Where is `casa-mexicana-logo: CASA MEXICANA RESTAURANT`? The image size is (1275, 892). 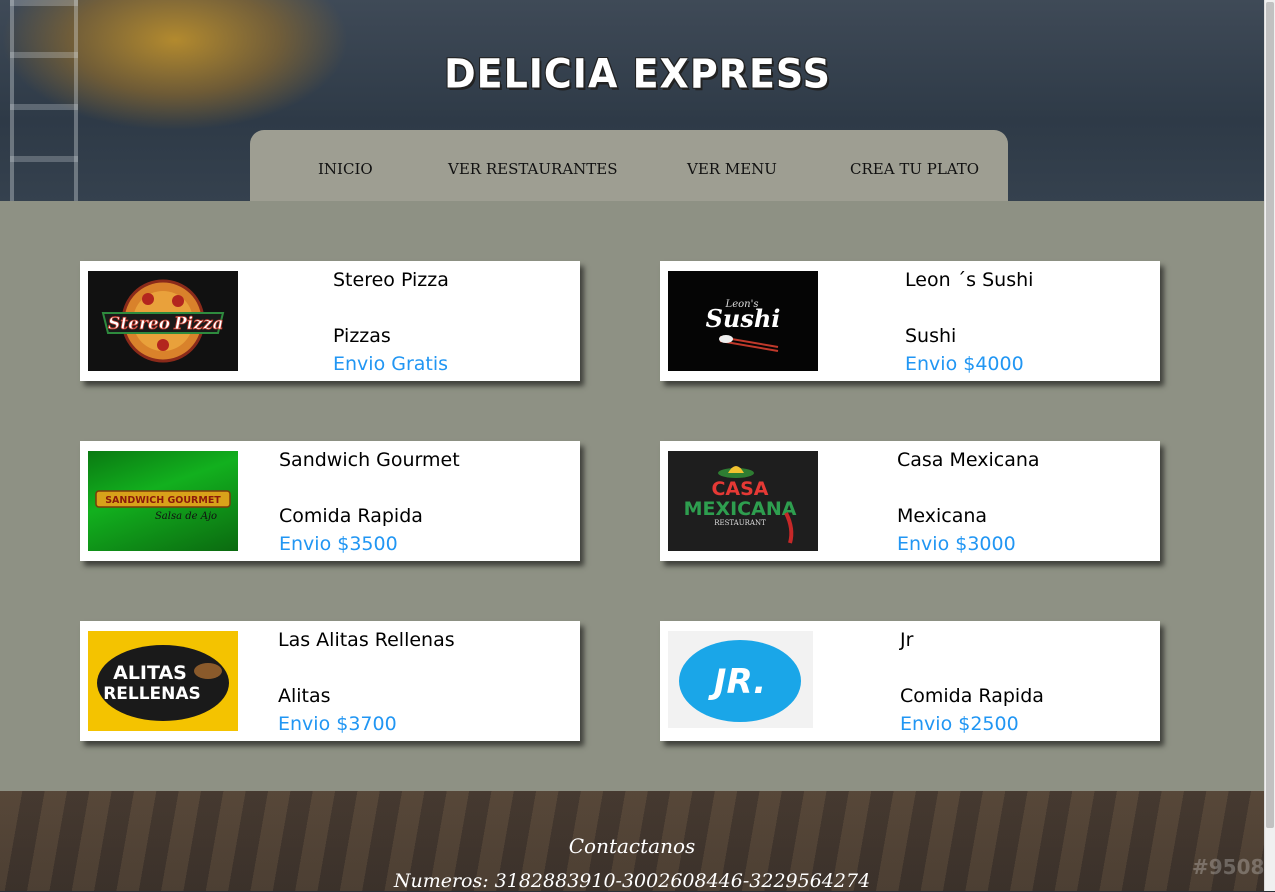 casa-mexicana-logo: CASA MEXICANA RESTAURANT is located at coordinates (743, 501).